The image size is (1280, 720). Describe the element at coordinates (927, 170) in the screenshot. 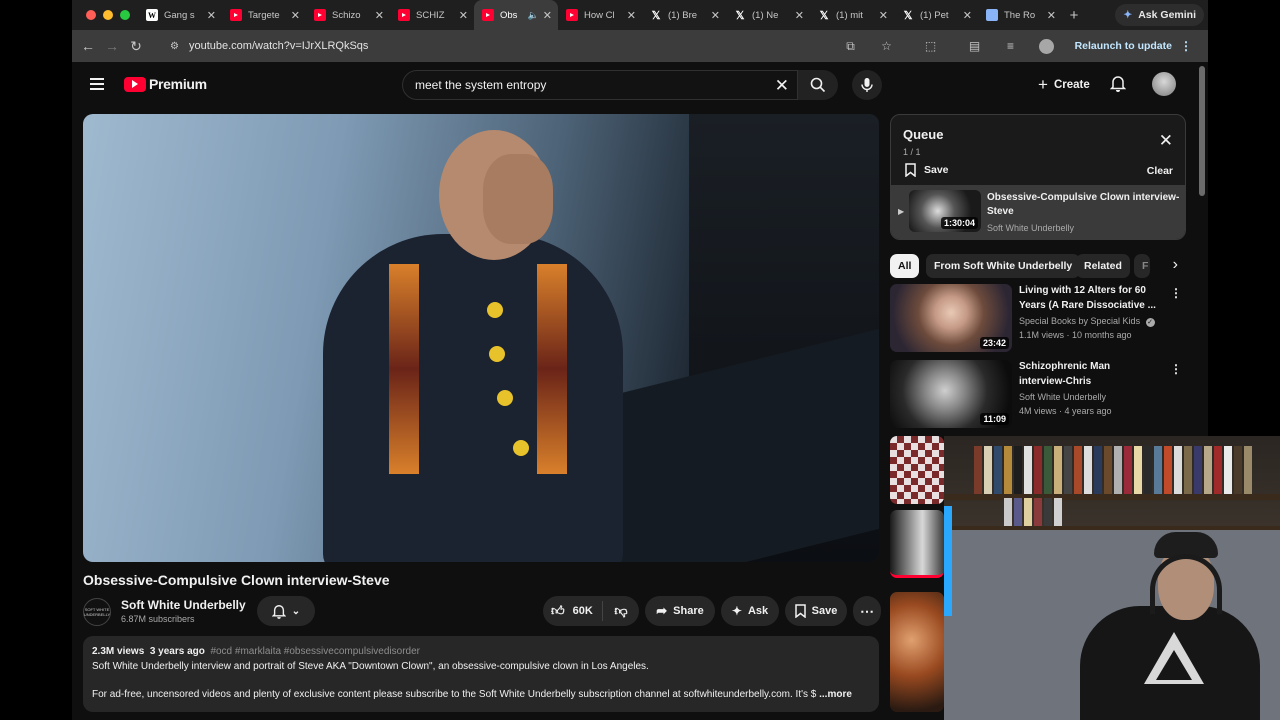

I see `queue-save-button: Save` at that location.